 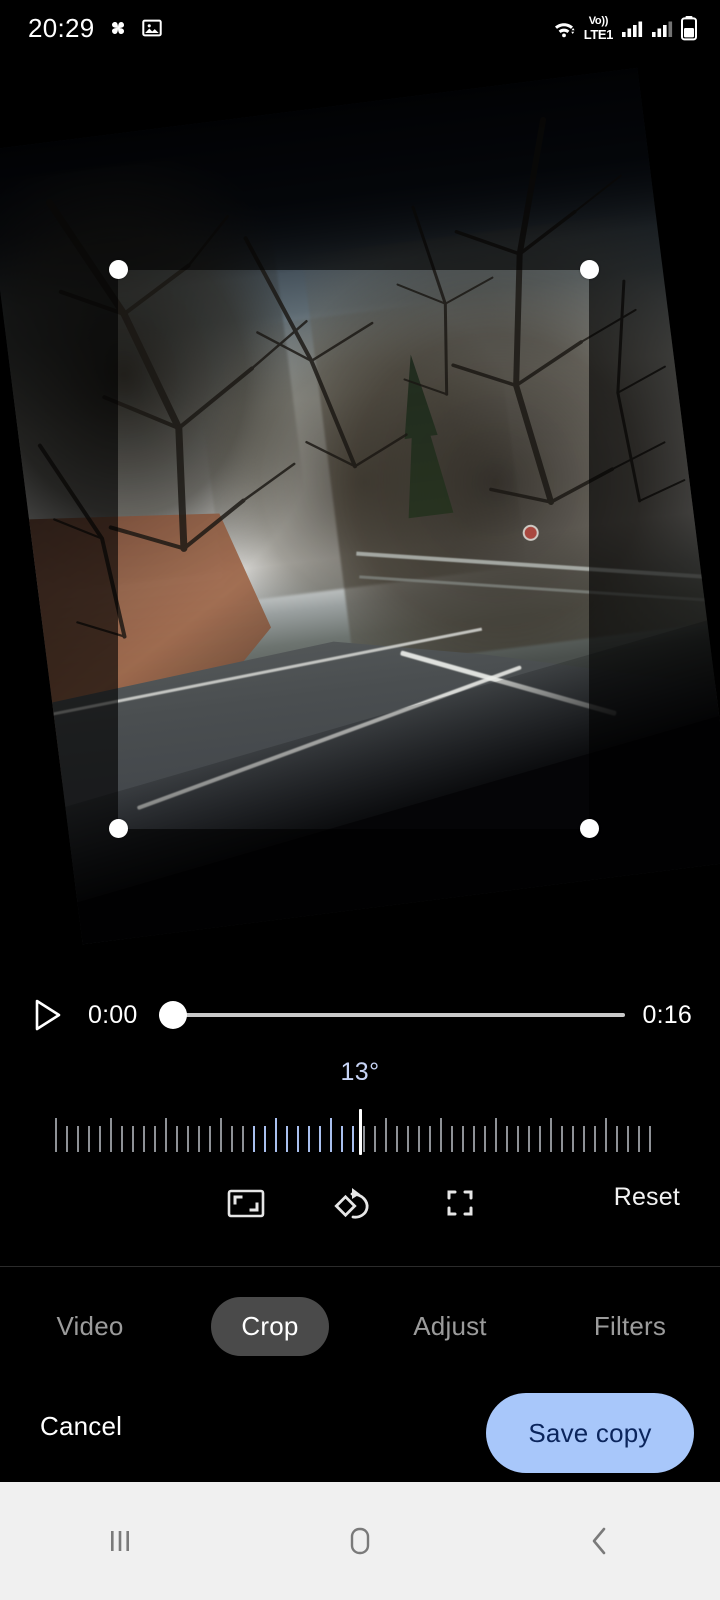 I want to click on home-button, so click(x=360, y=1541).